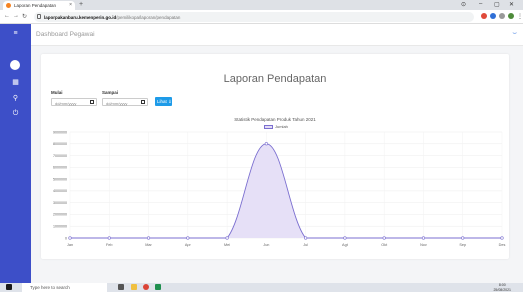 The image size is (523, 292). I want to click on extensions-puzzle-icon, so click(502, 16).